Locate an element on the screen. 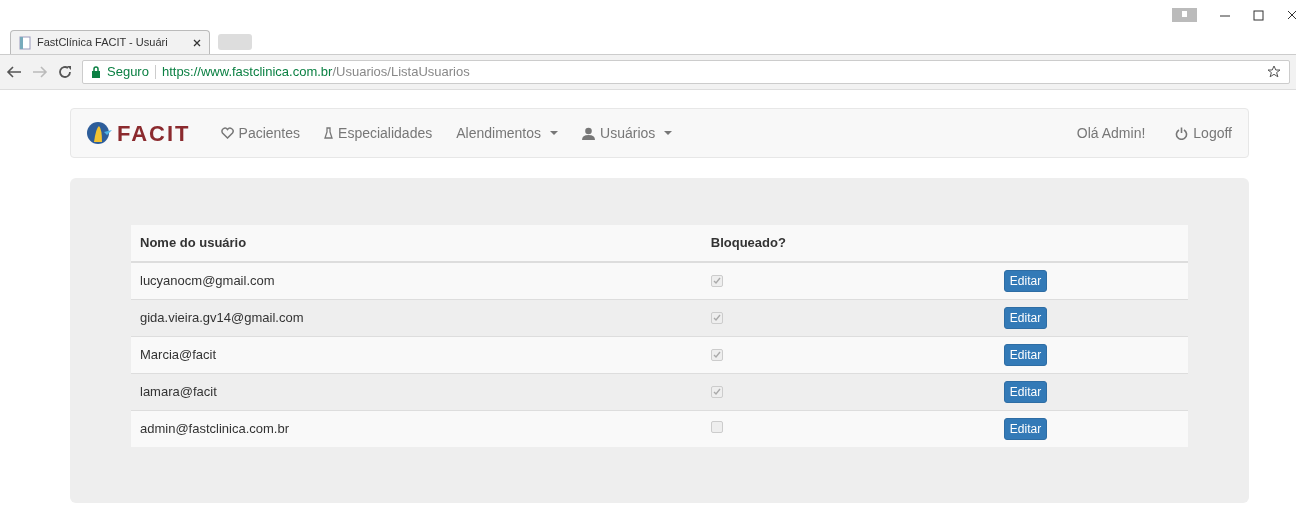 Image resolution: width=1296 pixels, height=506 pixels. browser-tab: FastClínica FACIT - Usuári is located at coordinates (110, 42).